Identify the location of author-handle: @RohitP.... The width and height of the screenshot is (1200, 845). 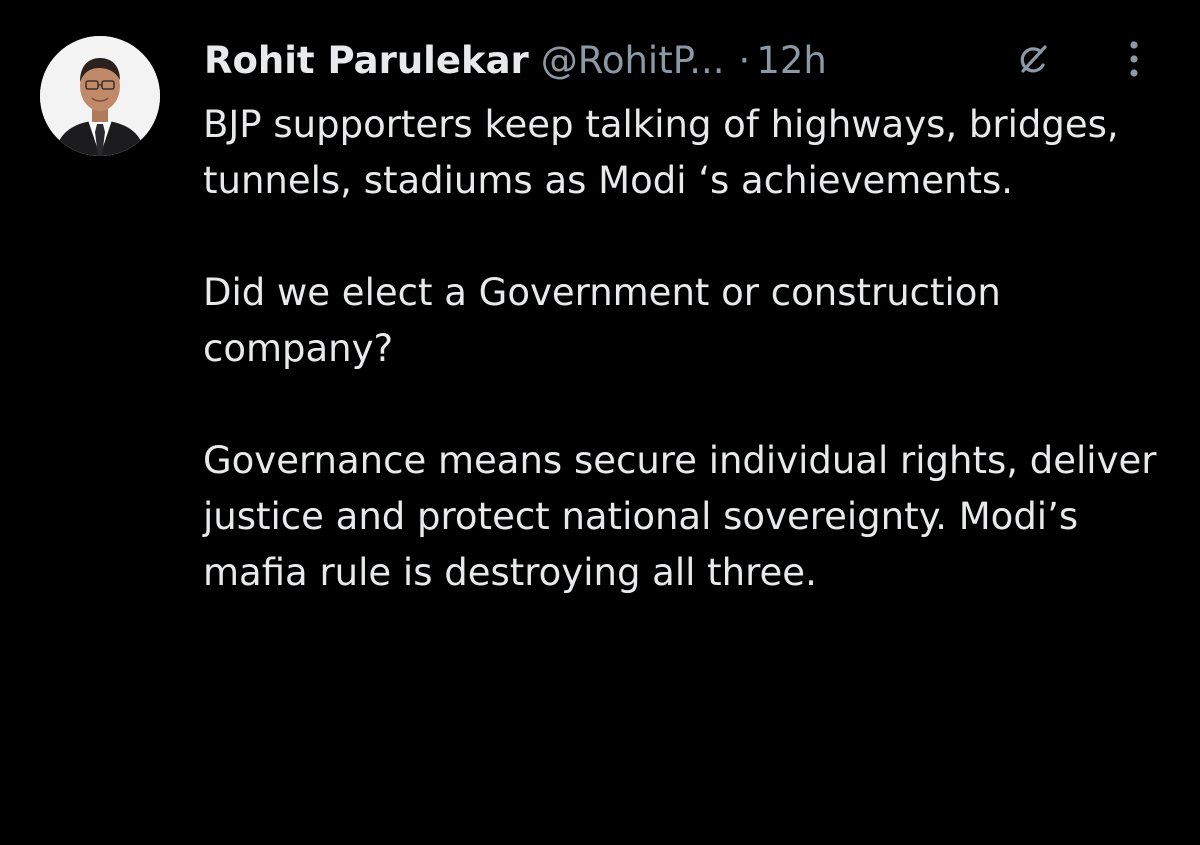
(633, 60).